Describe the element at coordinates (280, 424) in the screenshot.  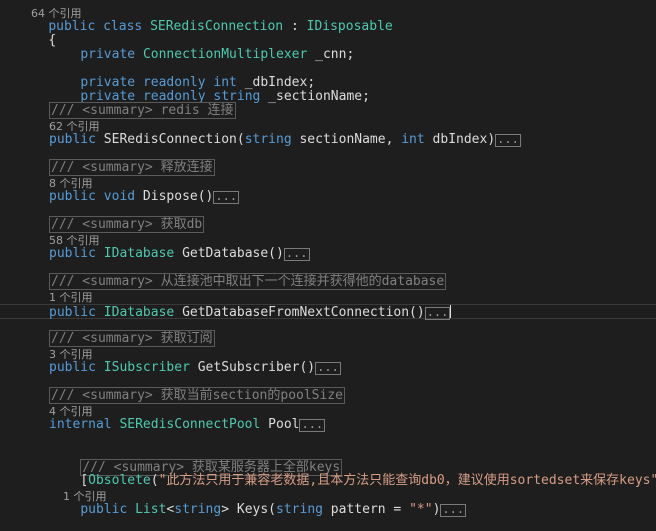
I see `code-text: Pool` at that location.